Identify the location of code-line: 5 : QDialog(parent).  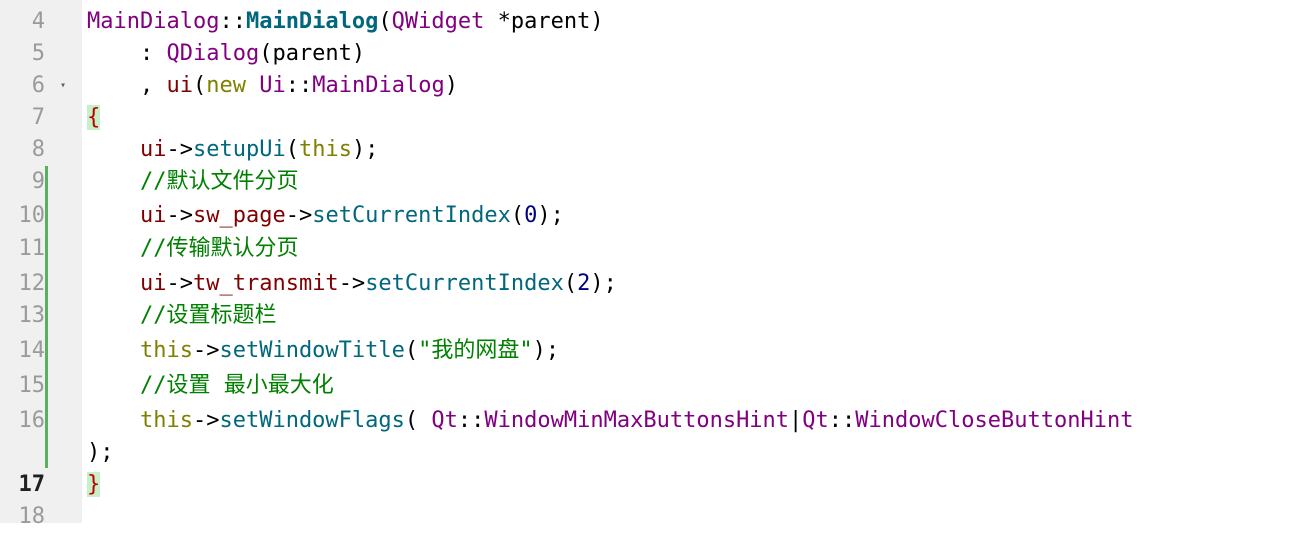
(648, 54).